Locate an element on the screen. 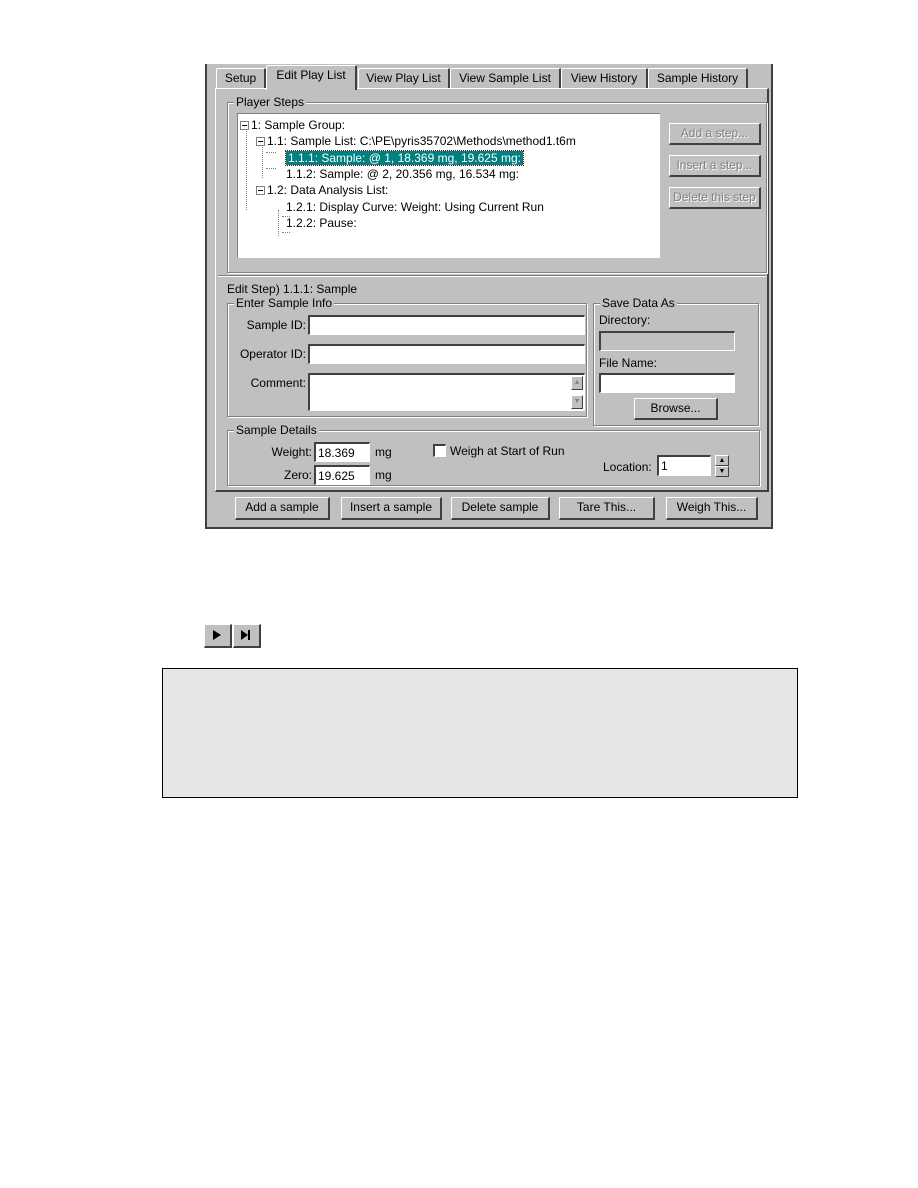 Image resolution: width=918 pixels, height=1188 pixels. comment-textarea: ▲ ▼ is located at coordinates (446, 392).